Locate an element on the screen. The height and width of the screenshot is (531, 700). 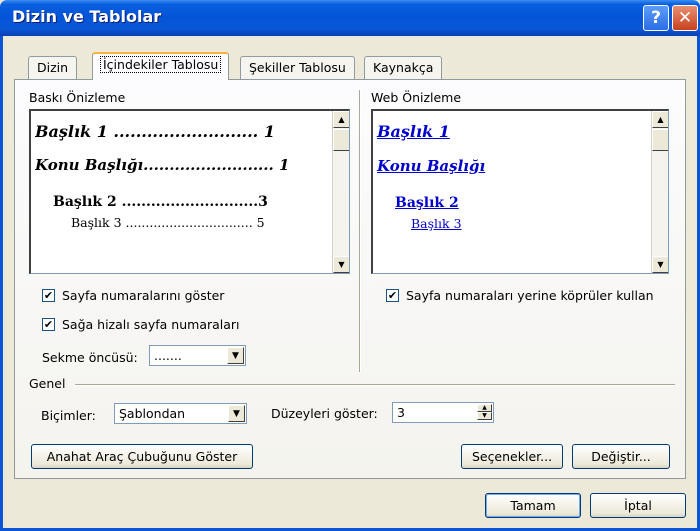
tab-table-of-contents: İçindekiler Tablosu is located at coordinates (161, 66).